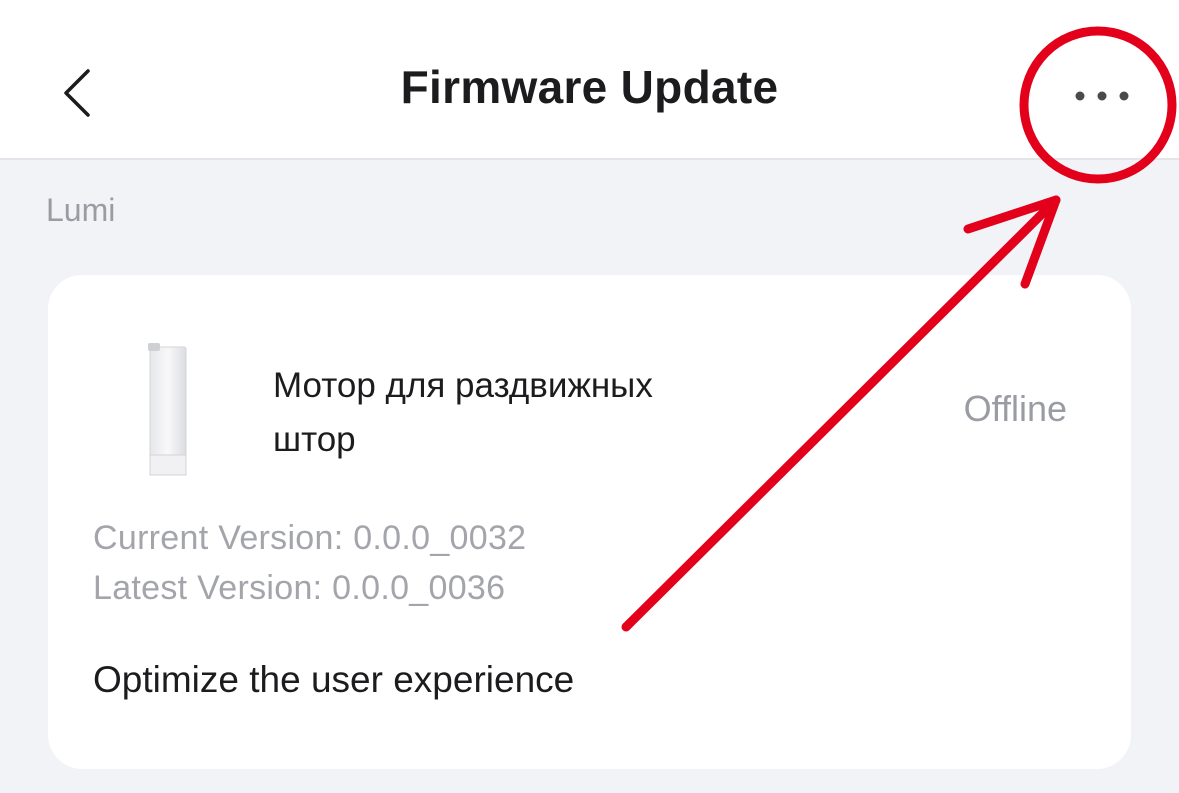 The height and width of the screenshot is (793, 1179). What do you see at coordinates (589, 87) in the screenshot?
I see `page-title: Firmware Update` at bounding box center [589, 87].